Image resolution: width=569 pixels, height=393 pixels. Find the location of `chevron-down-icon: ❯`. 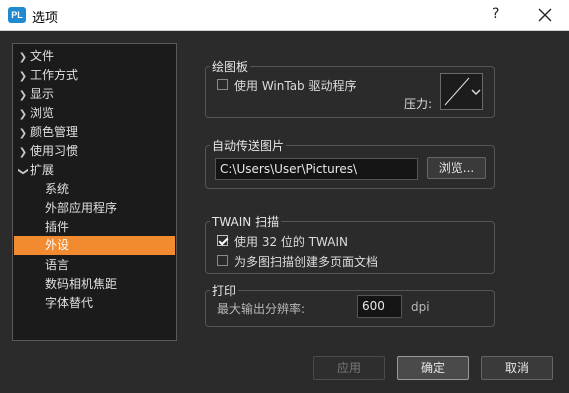

chevron-down-icon: ❯ is located at coordinates (23, 171).